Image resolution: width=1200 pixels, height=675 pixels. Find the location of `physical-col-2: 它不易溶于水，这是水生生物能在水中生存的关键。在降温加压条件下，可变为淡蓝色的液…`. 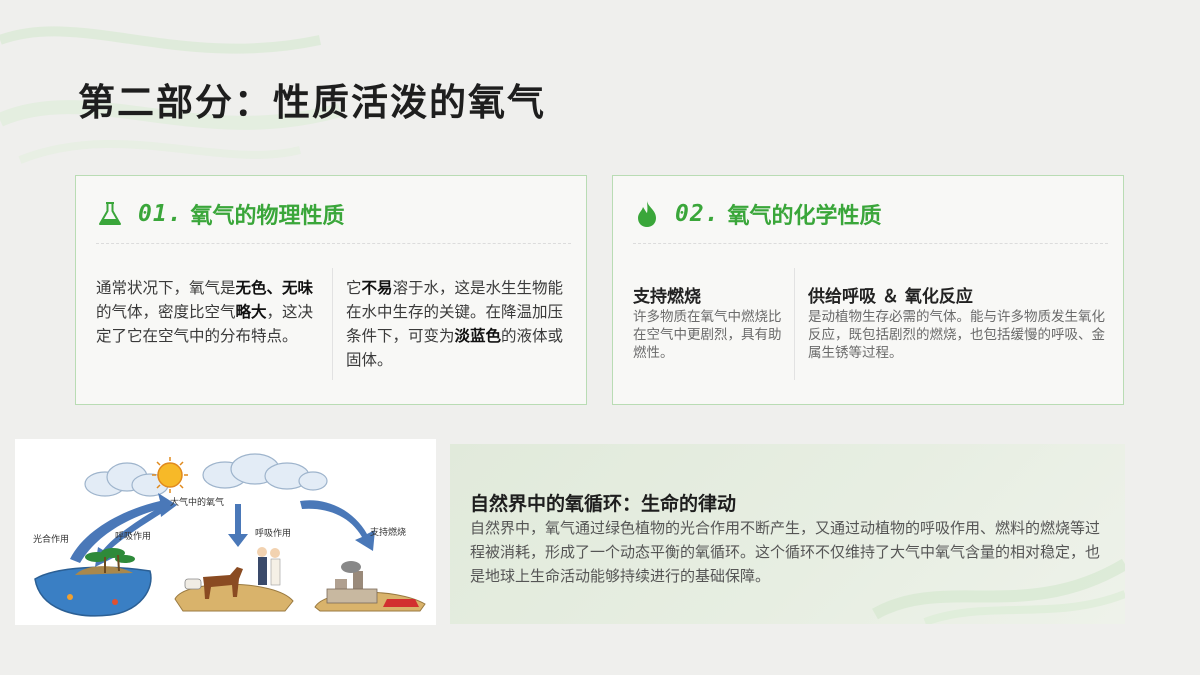

physical-col-2: 它不易溶于水，这是水生生物能在水中生存的关键。在降温加压条件下，可变为淡蓝色的液… is located at coordinates (460, 324).